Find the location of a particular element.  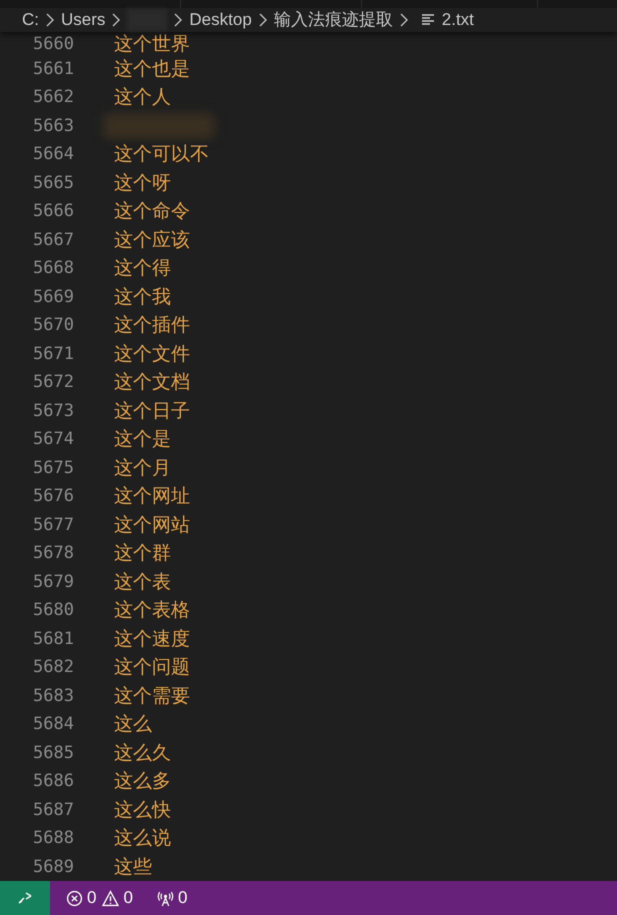

line-number: 5665 is located at coordinates (53, 182).